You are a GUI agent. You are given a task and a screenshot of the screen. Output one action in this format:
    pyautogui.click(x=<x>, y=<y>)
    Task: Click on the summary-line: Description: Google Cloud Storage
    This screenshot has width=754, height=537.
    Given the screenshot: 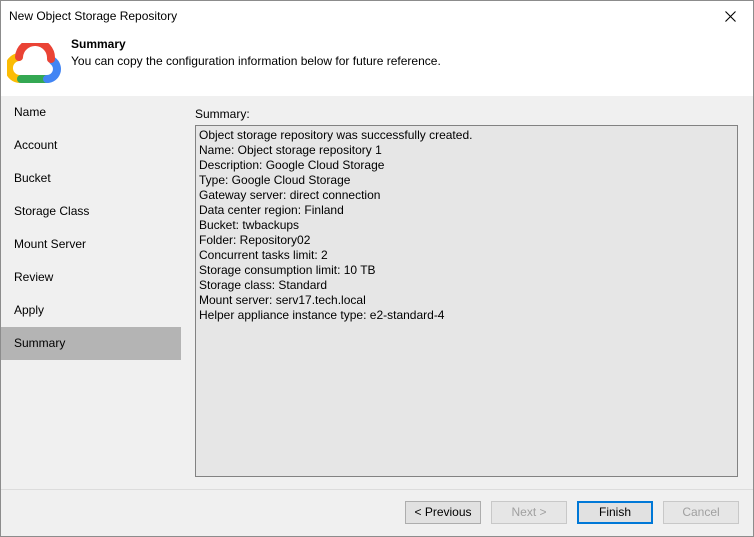 What is the action you would take?
    pyautogui.click(x=292, y=165)
    